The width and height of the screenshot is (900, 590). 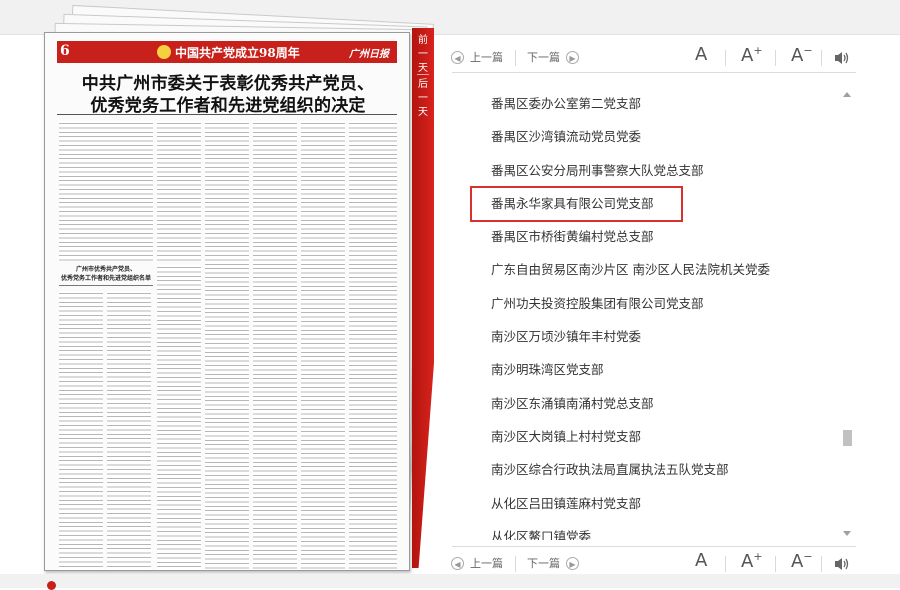 I want to click on bottom-bar, so click(x=450, y=581).